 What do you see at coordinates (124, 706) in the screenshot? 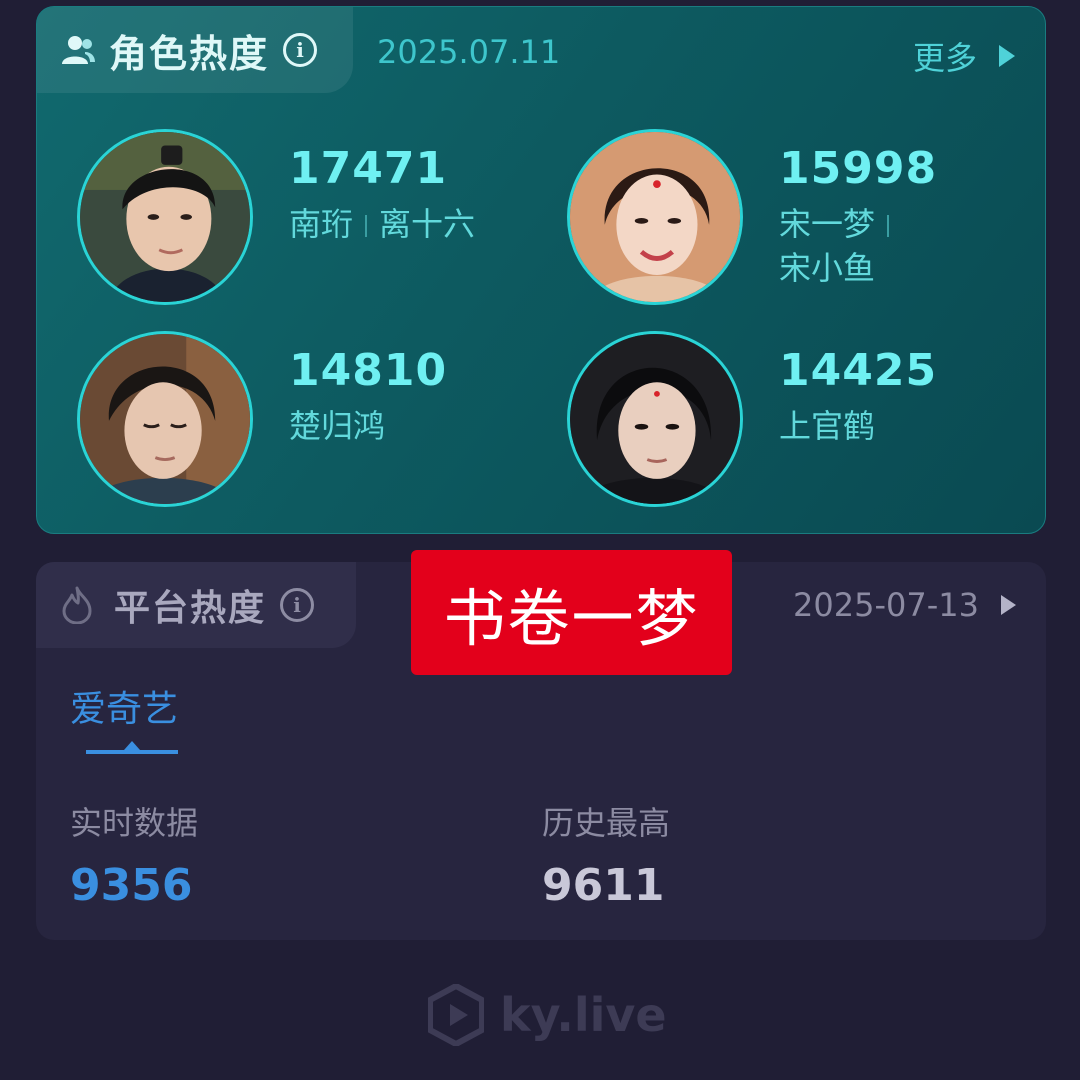
I see `tab-iqiyi: 爱奇艺` at bounding box center [124, 706].